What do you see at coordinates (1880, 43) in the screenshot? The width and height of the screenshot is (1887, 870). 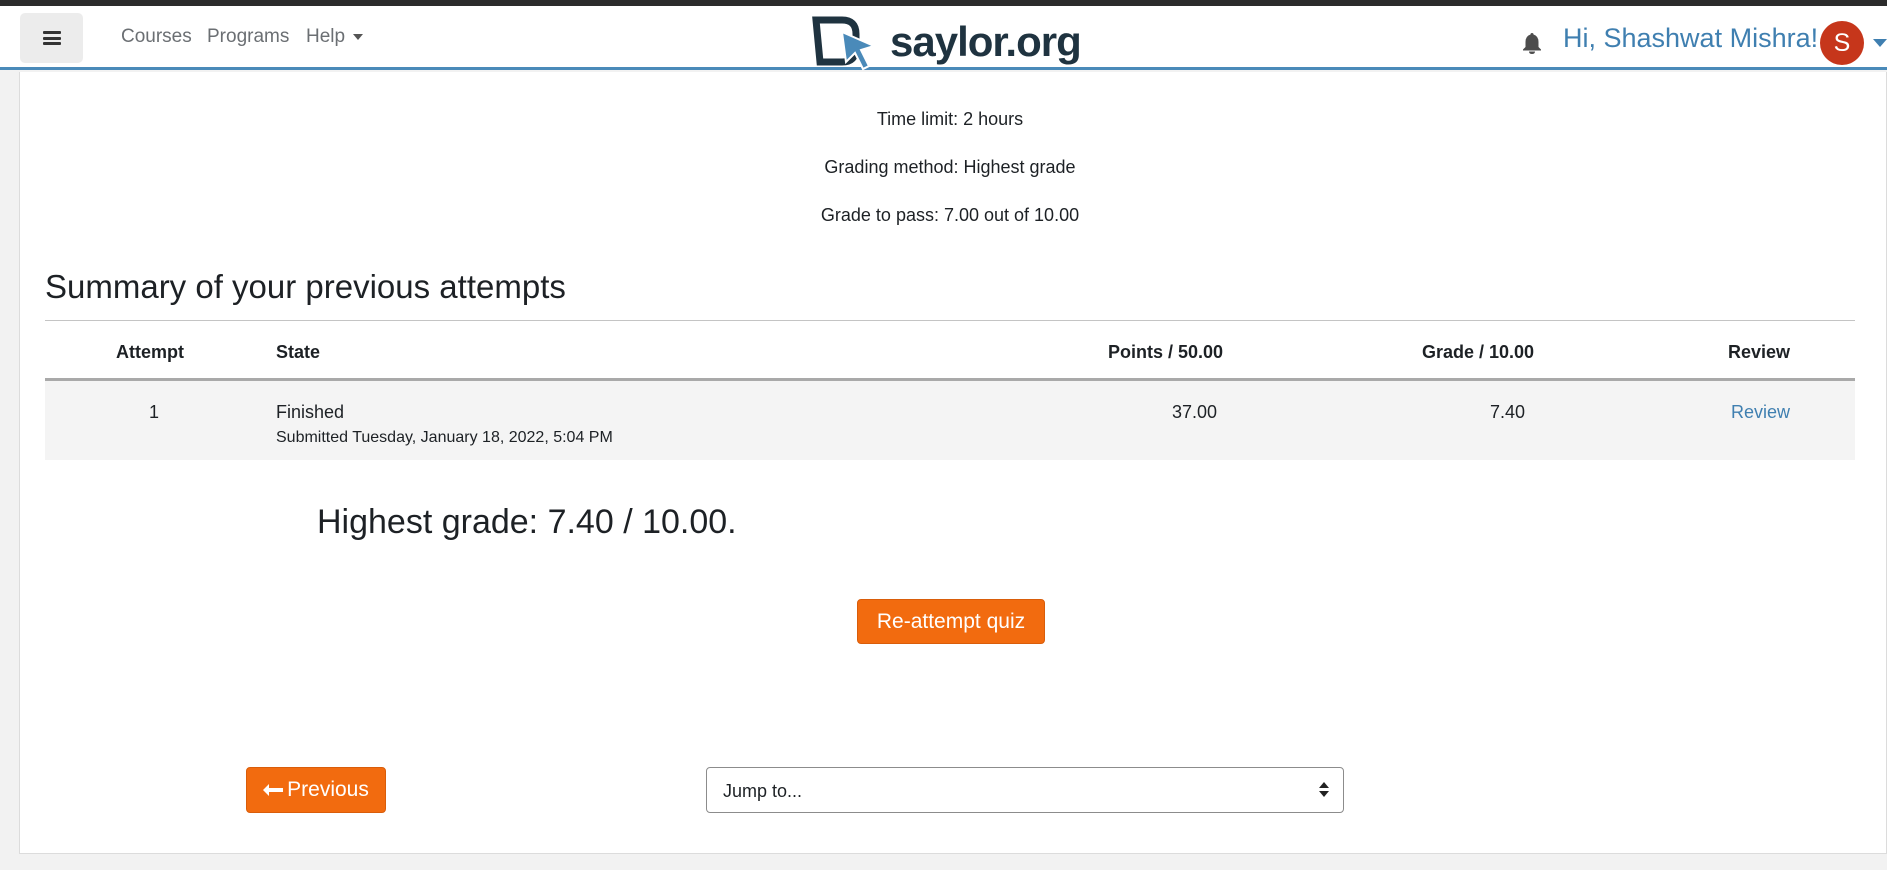 I see `user-menu-chevron-icon` at bounding box center [1880, 43].